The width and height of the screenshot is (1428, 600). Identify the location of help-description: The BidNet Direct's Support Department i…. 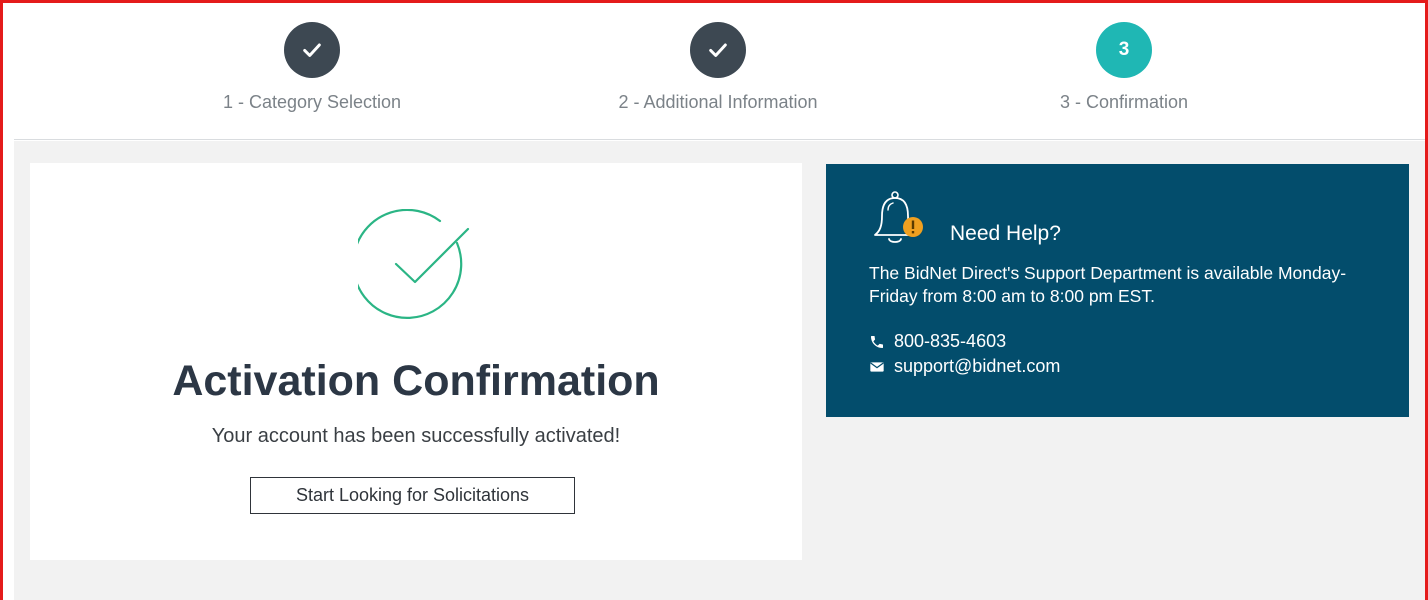
(1108, 284).